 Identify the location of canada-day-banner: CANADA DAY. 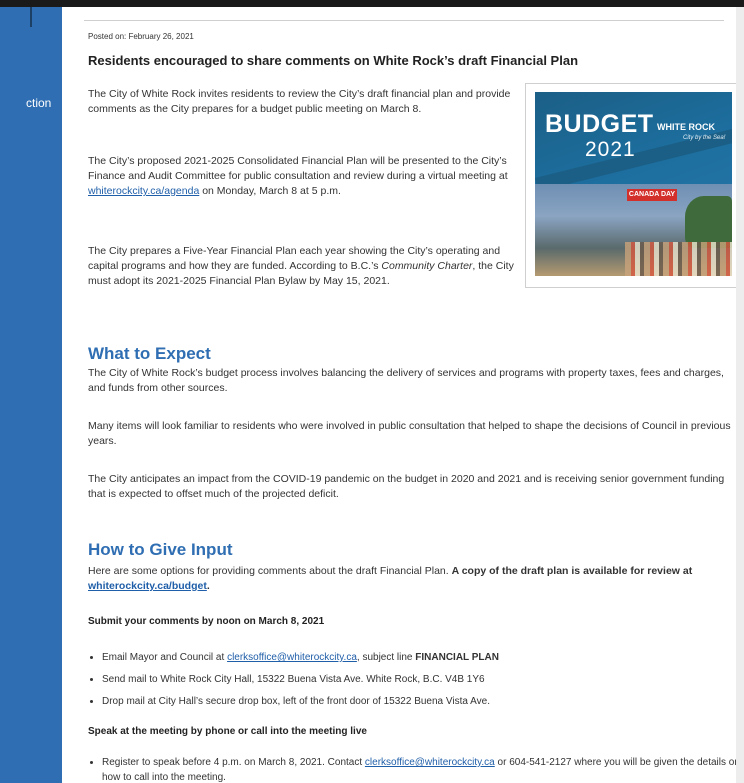
(652, 195).